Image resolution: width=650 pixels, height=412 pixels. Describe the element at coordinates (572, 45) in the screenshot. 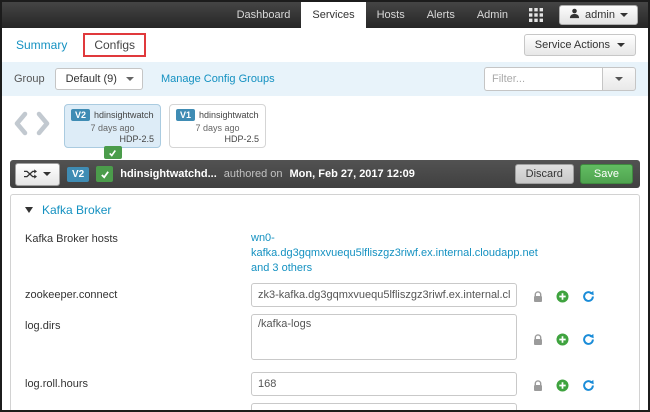

I see `service-actions-label: Service Actions` at that location.